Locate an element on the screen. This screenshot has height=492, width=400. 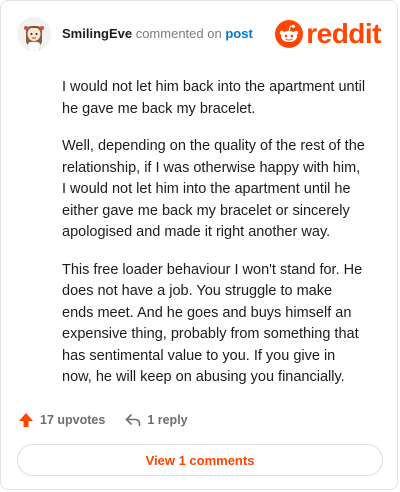
username: SmilingEve is located at coordinates (97, 33).